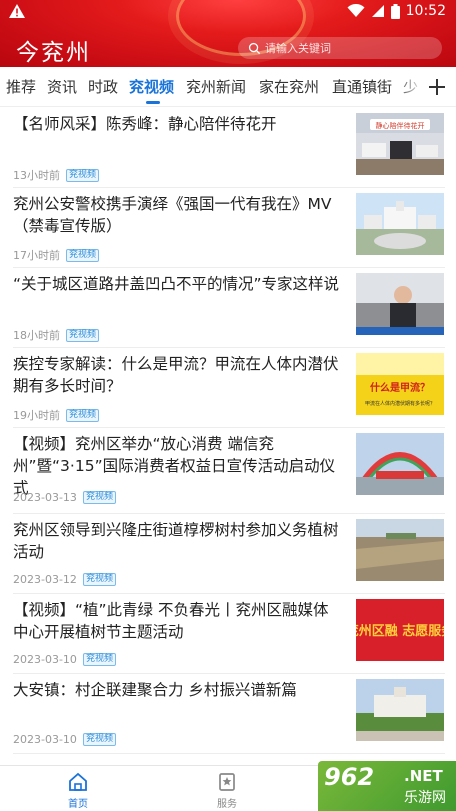  What do you see at coordinates (228, 33) in the screenshot?
I see `app-header: 10:52 今兖州 请输入关键词` at bounding box center [228, 33].